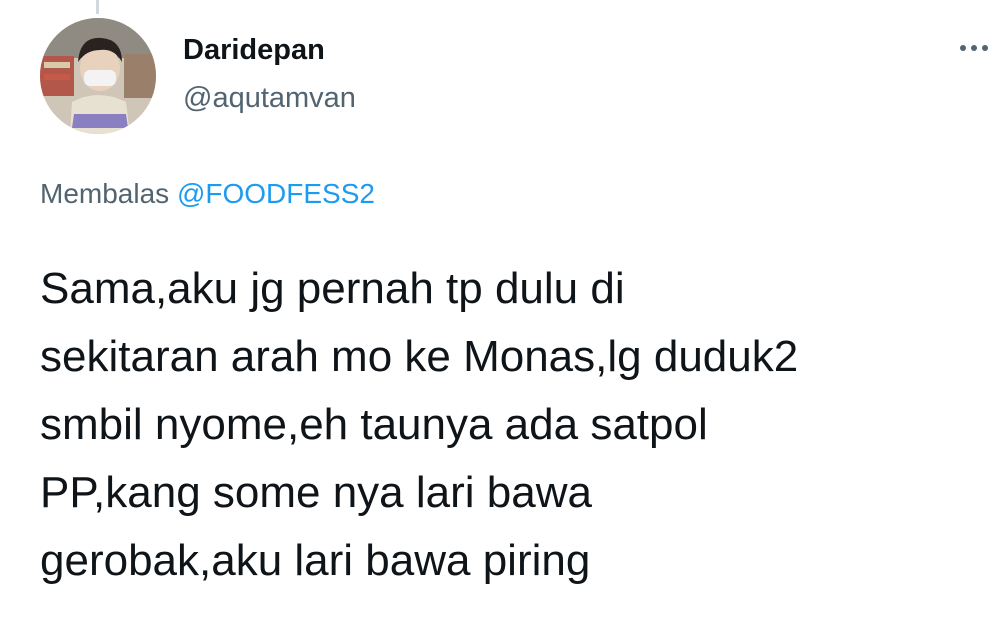 The height and width of the screenshot is (618, 1000). I want to click on avatar, so click(98, 76).